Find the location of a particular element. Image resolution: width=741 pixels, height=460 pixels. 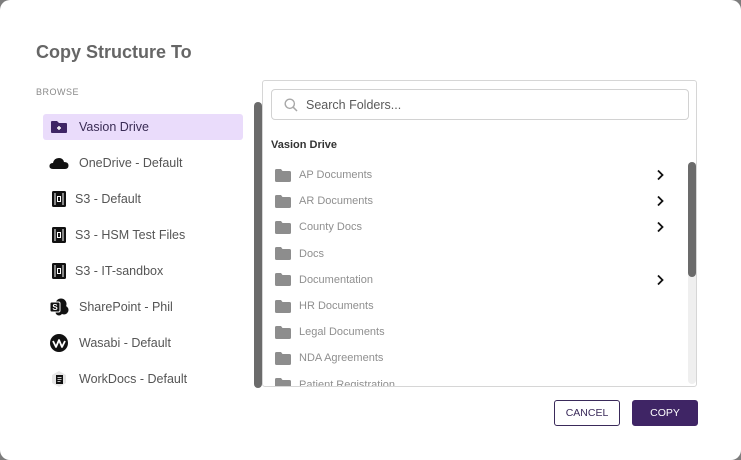

folder-item: AR Documents is located at coordinates (475, 201).